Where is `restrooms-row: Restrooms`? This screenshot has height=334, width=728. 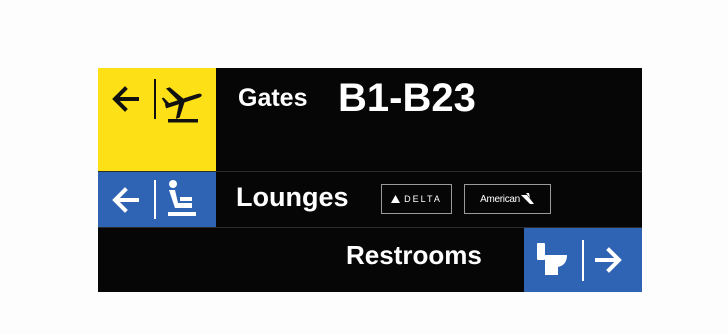
restrooms-row: Restrooms is located at coordinates (370, 260).